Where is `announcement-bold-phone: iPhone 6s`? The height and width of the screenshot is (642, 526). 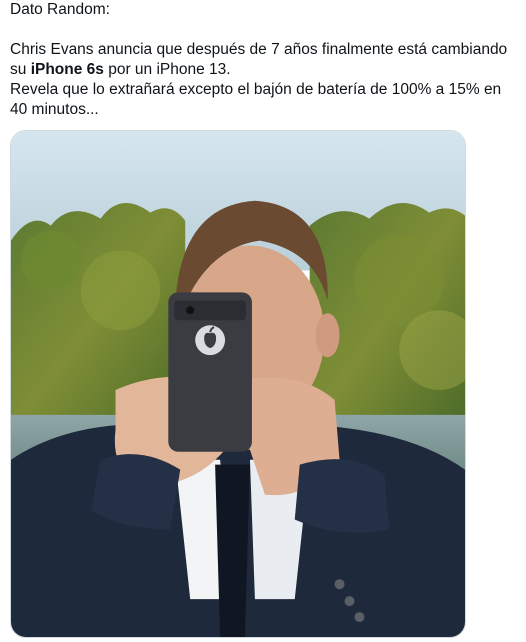
announcement-bold-phone: iPhone 6s is located at coordinates (67, 69).